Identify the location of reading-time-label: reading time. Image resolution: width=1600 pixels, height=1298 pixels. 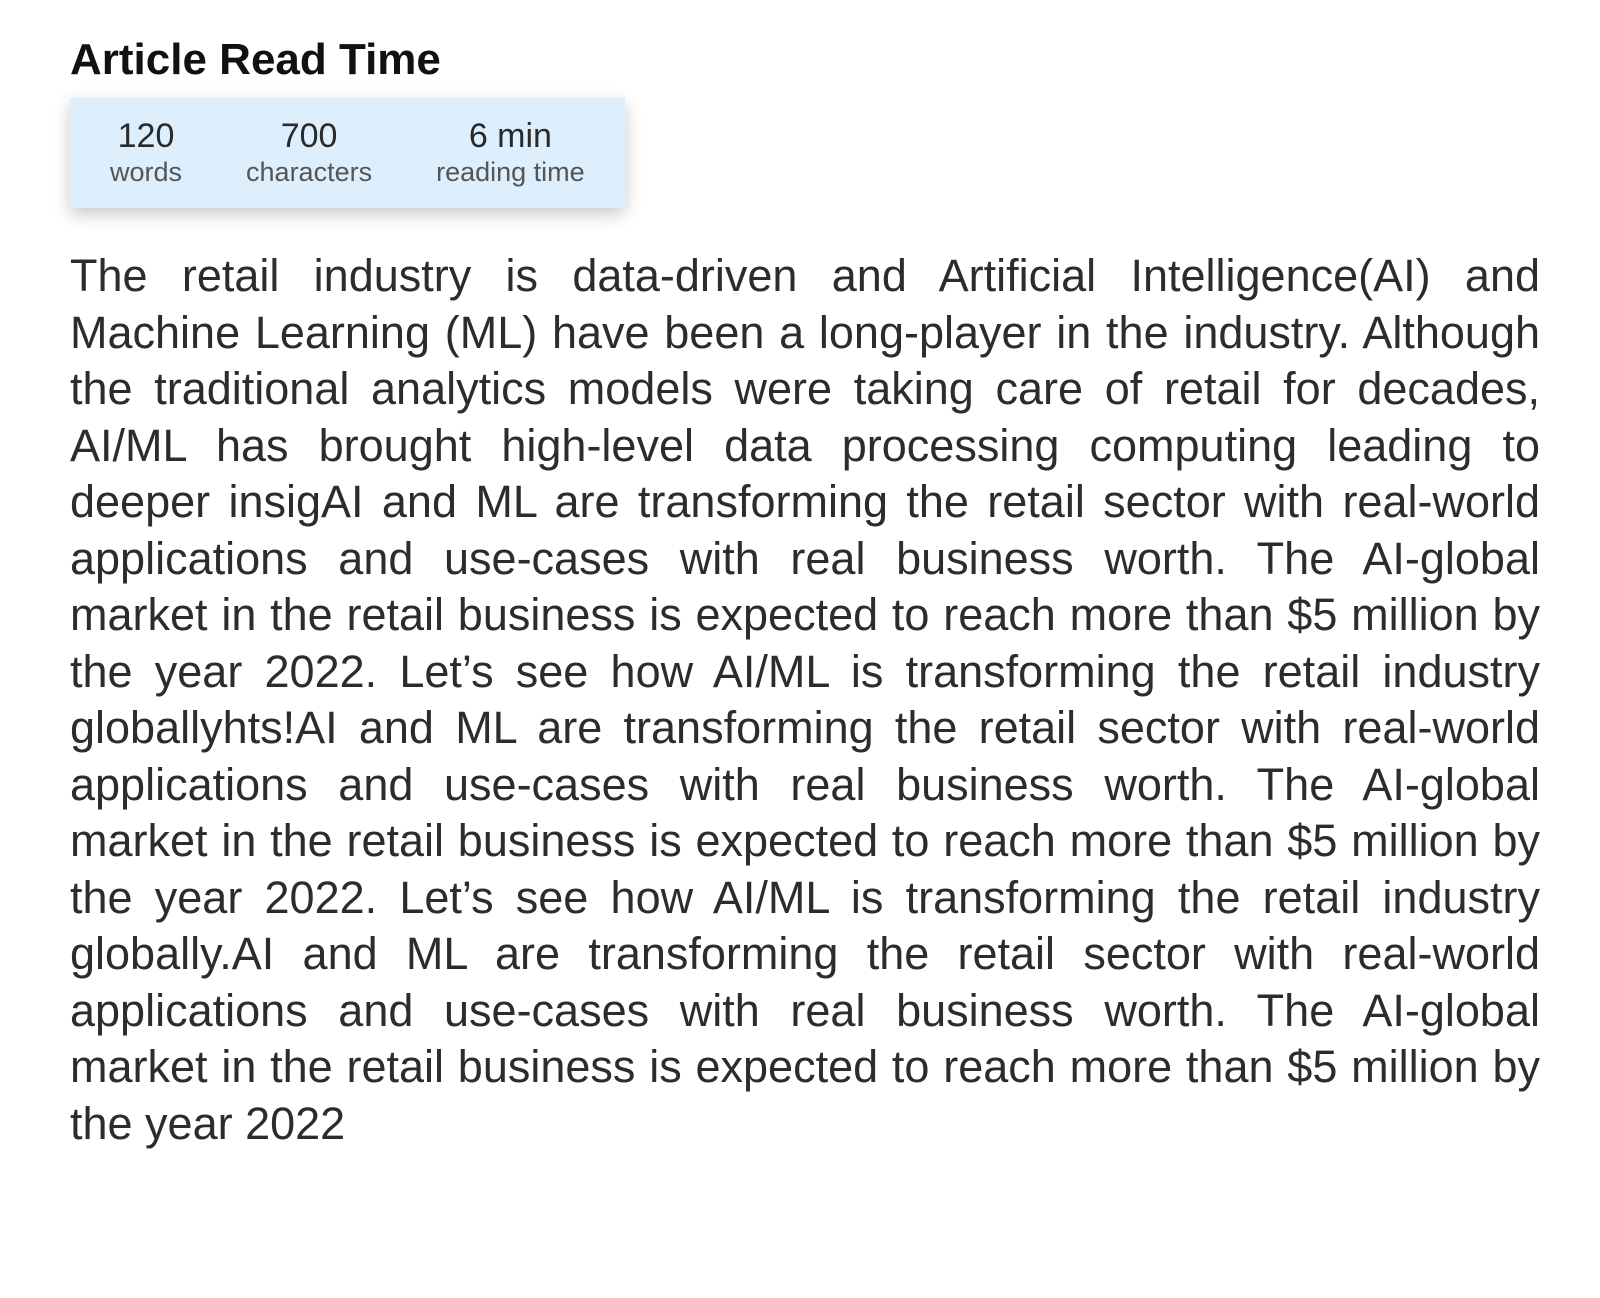
(510, 172).